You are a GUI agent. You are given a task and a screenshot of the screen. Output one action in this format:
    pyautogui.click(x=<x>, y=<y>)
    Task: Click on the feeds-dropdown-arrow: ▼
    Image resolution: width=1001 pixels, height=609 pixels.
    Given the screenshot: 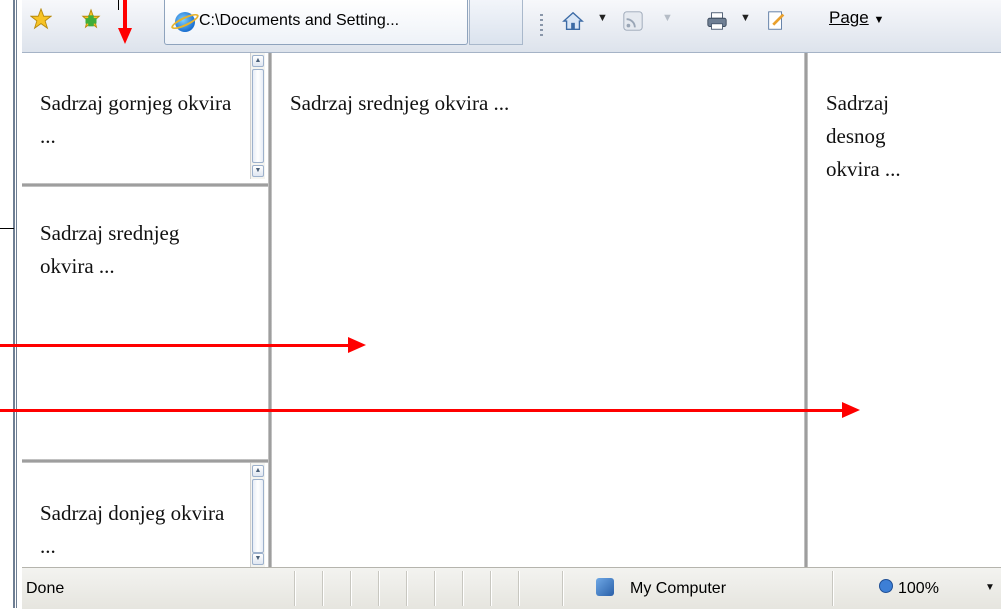 What is the action you would take?
    pyautogui.click(x=667, y=18)
    